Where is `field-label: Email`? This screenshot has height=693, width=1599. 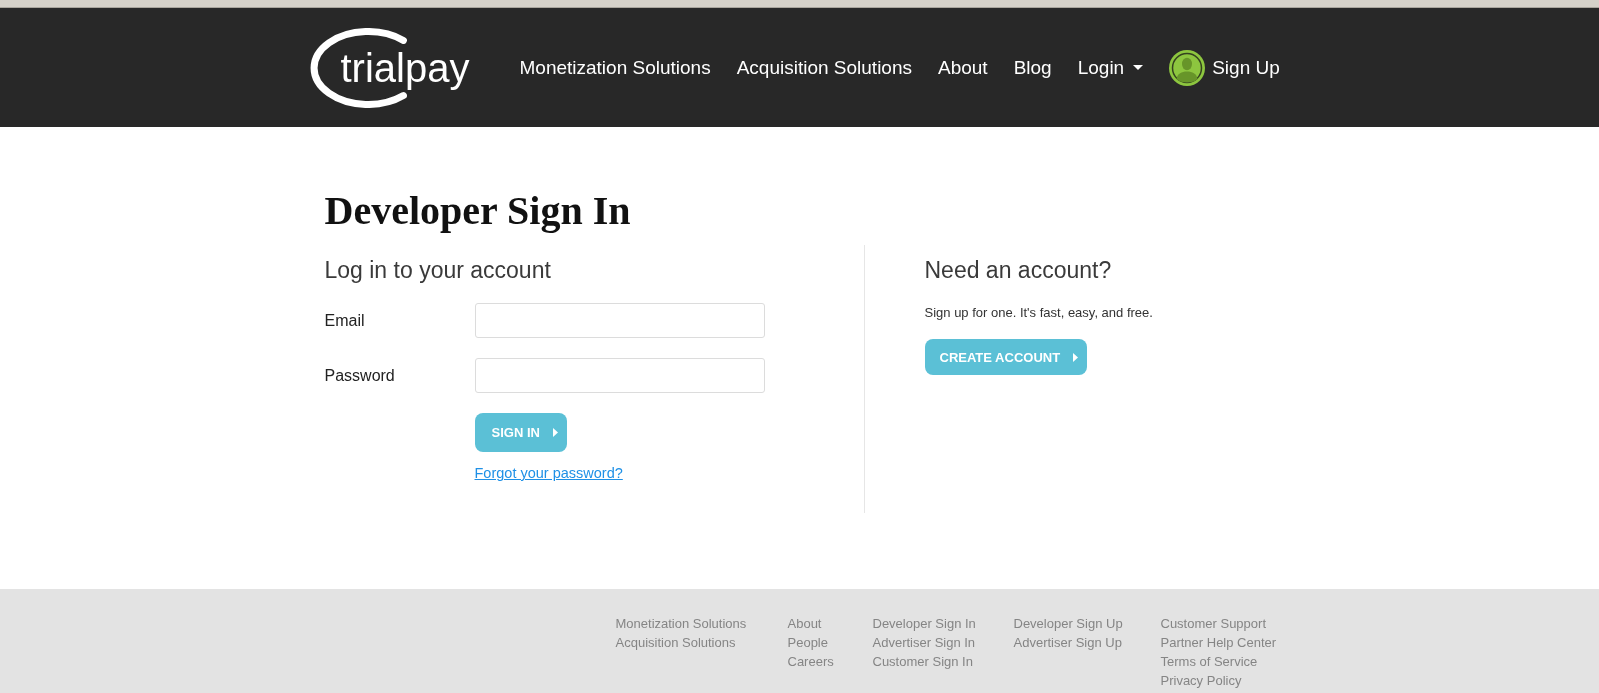
field-label: Email is located at coordinates (344, 320).